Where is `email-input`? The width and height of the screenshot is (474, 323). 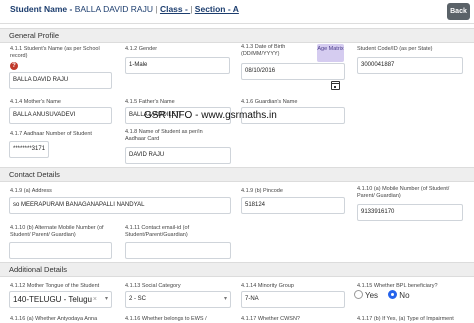 email-input is located at coordinates (178, 250).